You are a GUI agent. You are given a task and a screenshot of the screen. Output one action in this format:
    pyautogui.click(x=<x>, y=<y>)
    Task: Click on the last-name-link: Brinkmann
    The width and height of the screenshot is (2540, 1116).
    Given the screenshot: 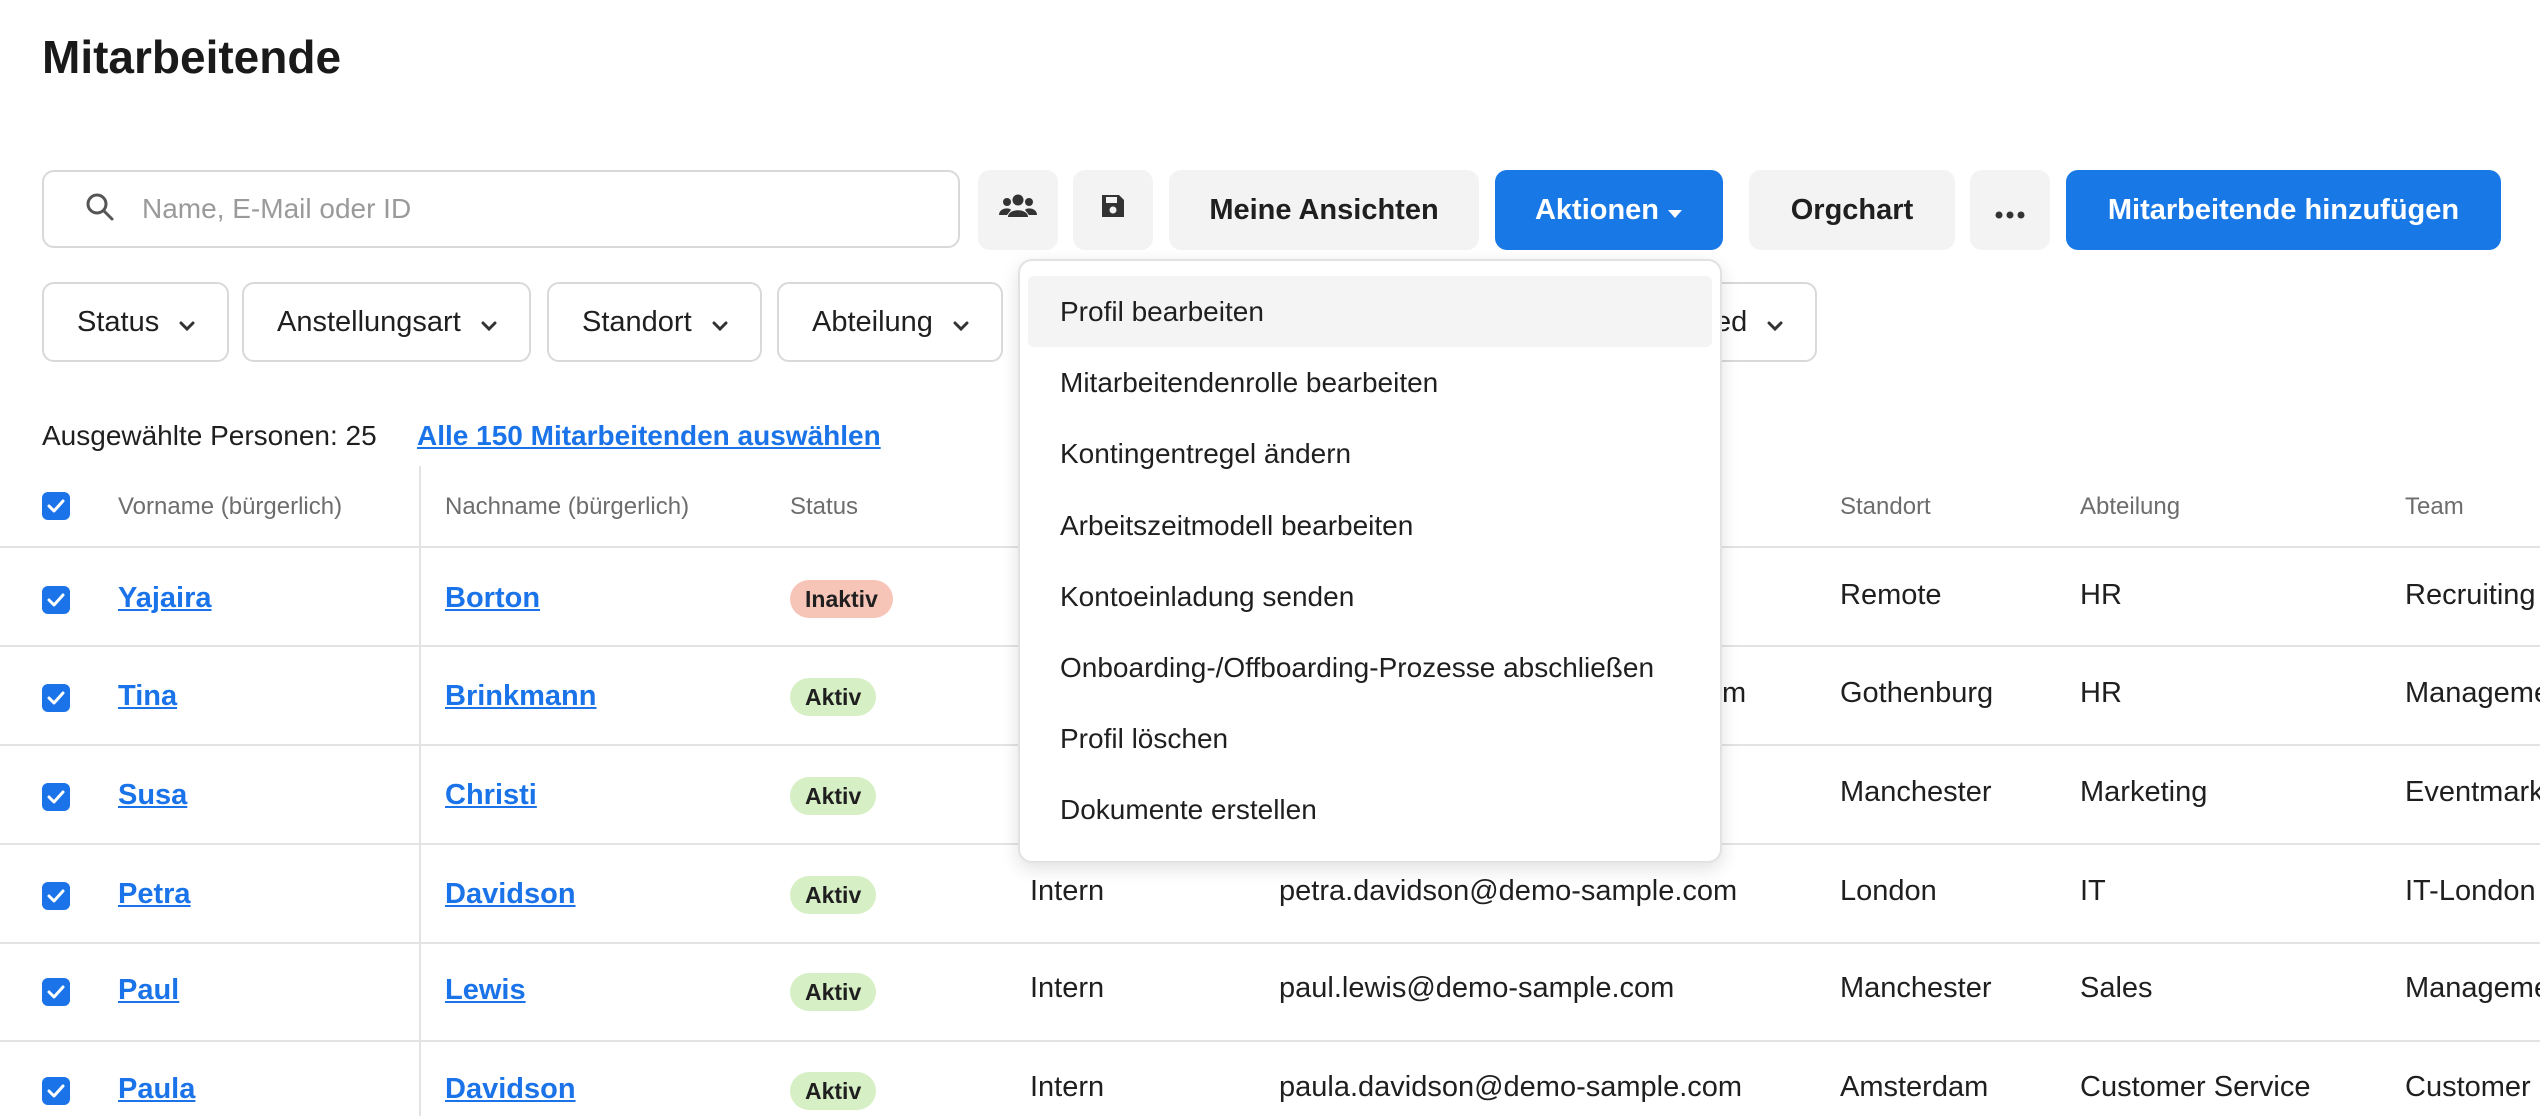 What is the action you would take?
    pyautogui.click(x=520, y=696)
    